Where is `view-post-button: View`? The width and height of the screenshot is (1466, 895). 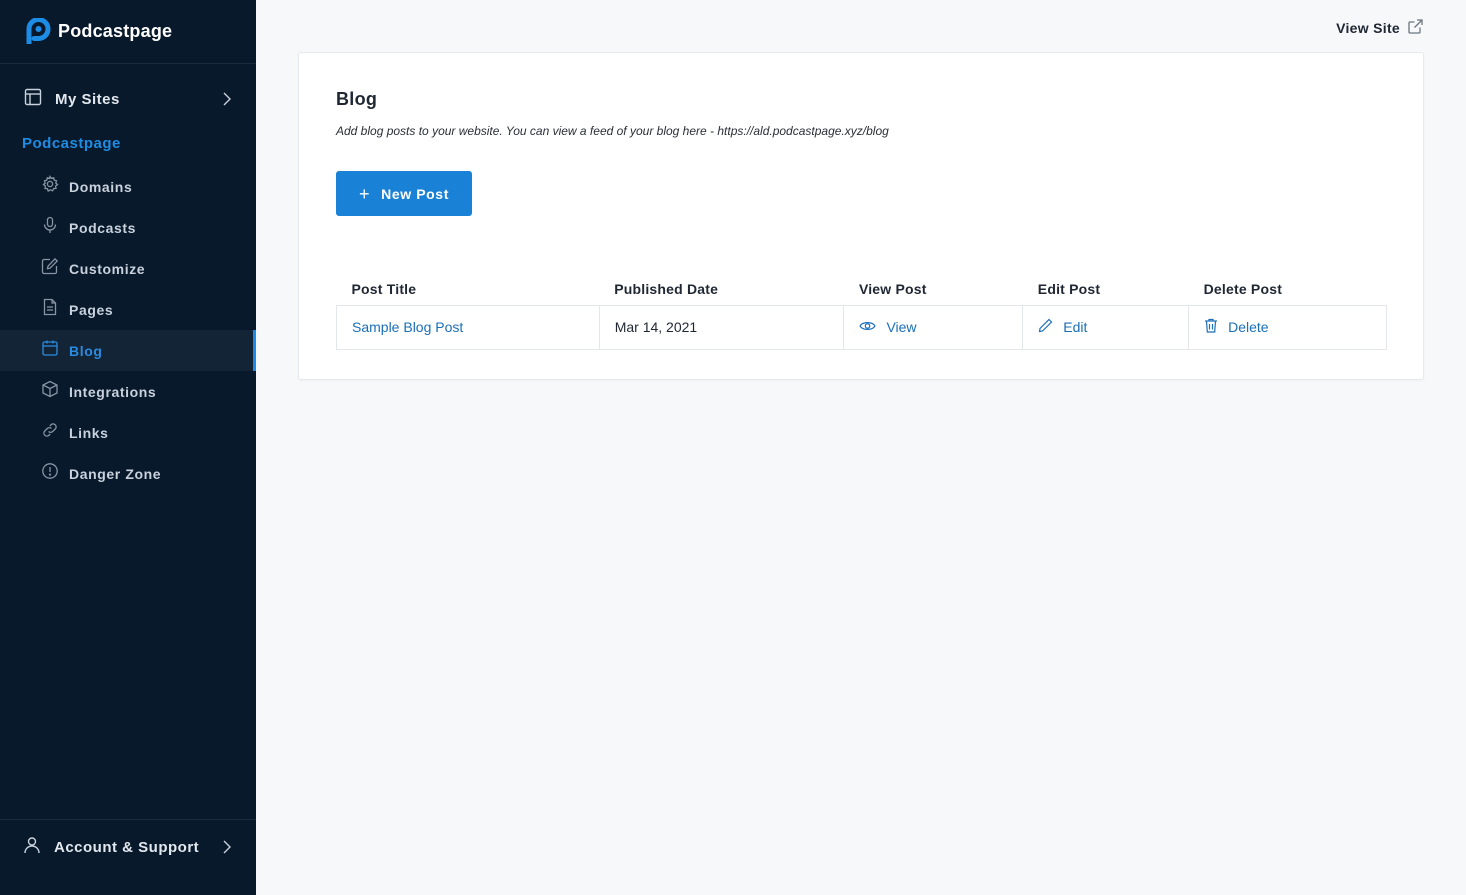
view-post-button: View is located at coordinates (933, 327).